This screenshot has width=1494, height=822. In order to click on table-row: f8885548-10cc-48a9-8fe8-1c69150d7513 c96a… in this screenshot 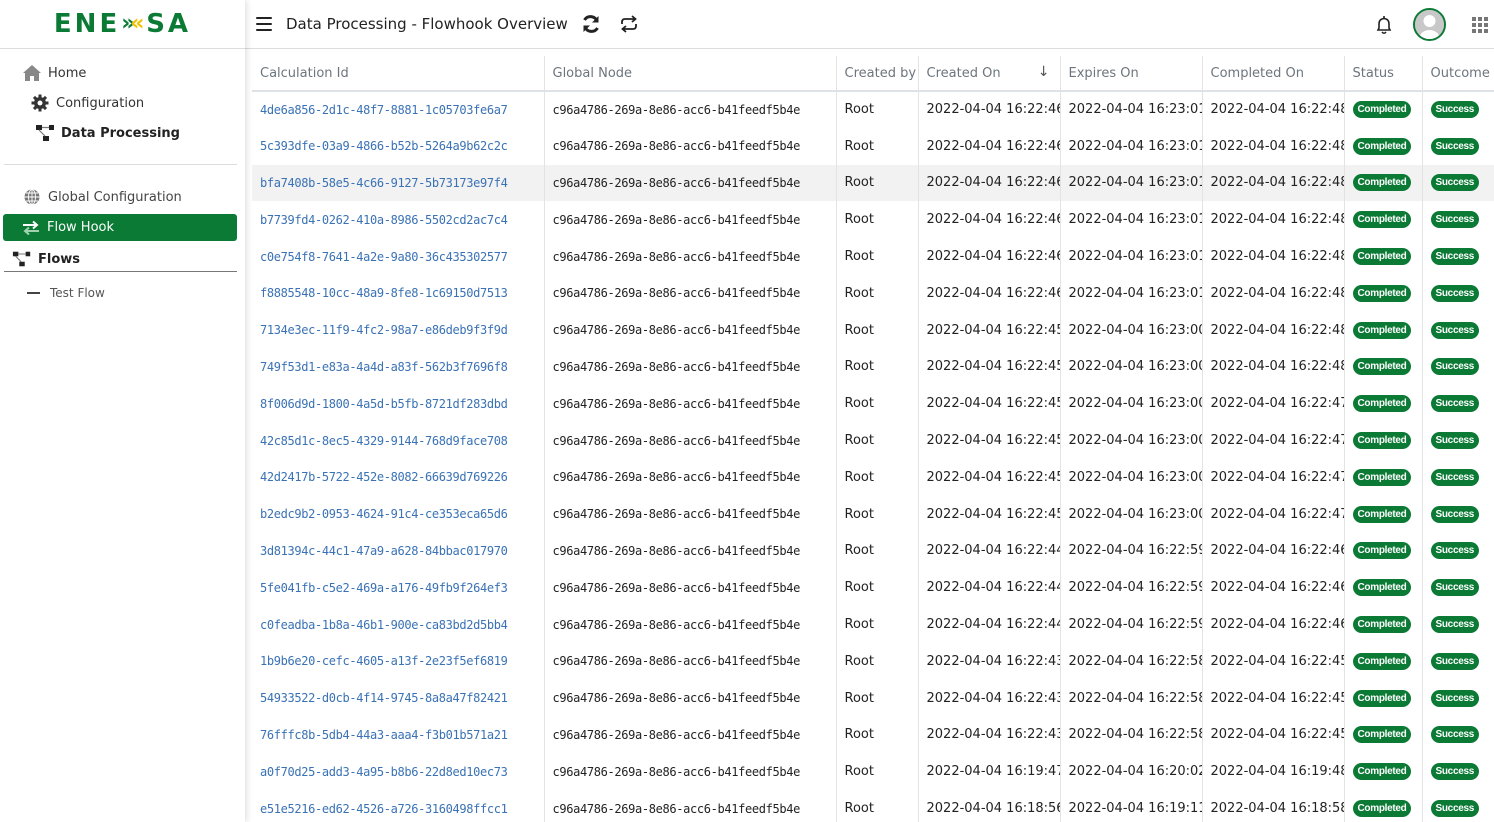, I will do `click(873, 293)`.